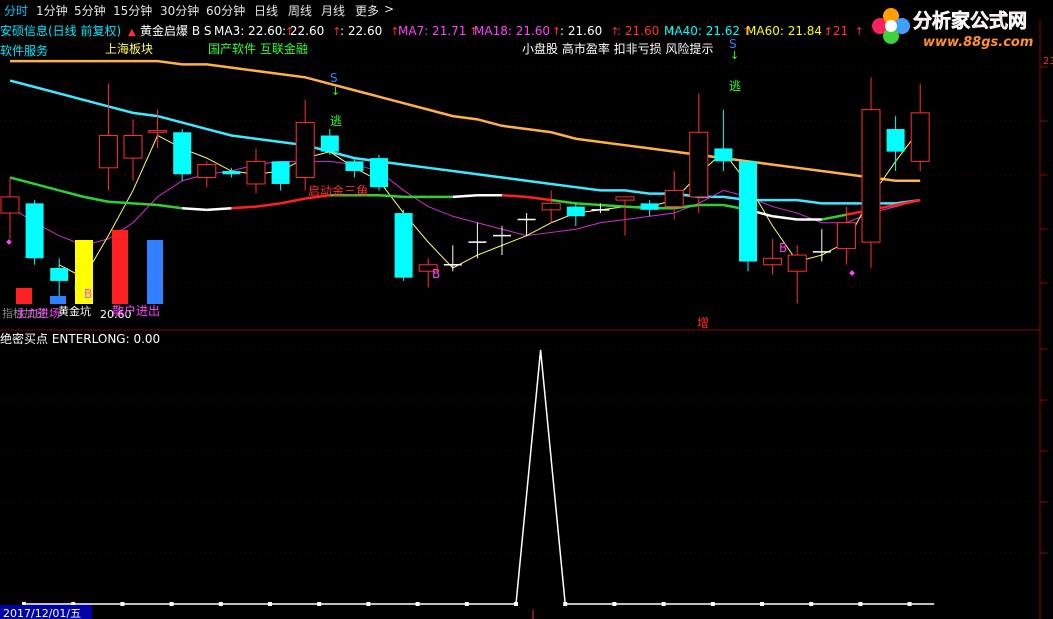 The height and width of the screenshot is (619, 1053). What do you see at coordinates (38, 313) in the screenshot?
I see `zhu-label: 主力进场` at bounding box center [38, 313].